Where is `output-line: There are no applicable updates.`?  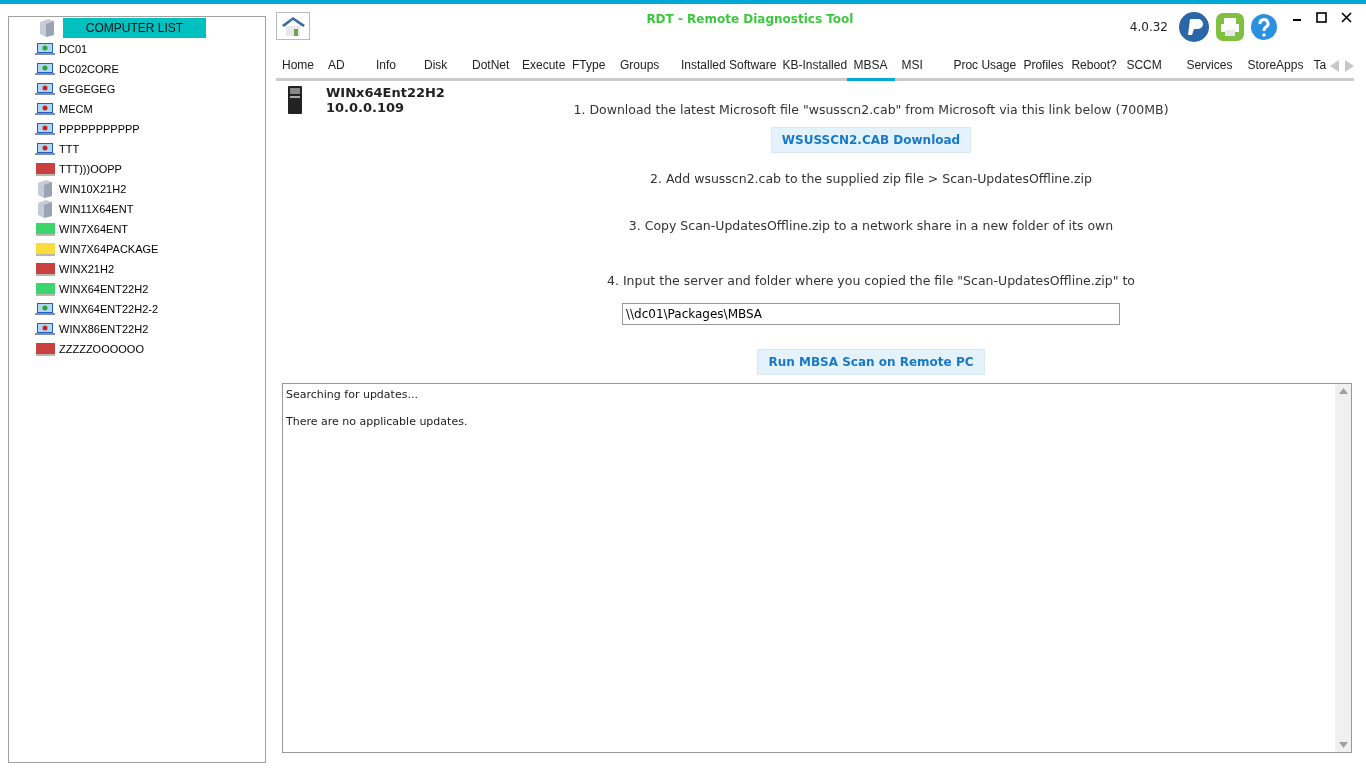
output-line: There are no applicable updates. is located at coordinates (377, 421).